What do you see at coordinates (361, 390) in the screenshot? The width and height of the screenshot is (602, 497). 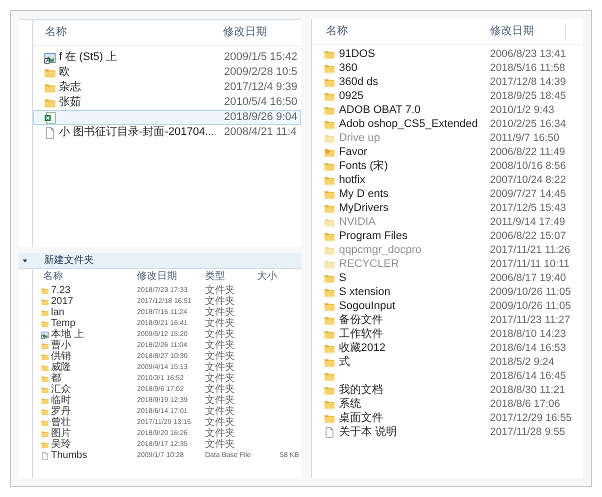 I see `file-name: 我的文档` at bounding box center [361, 390].